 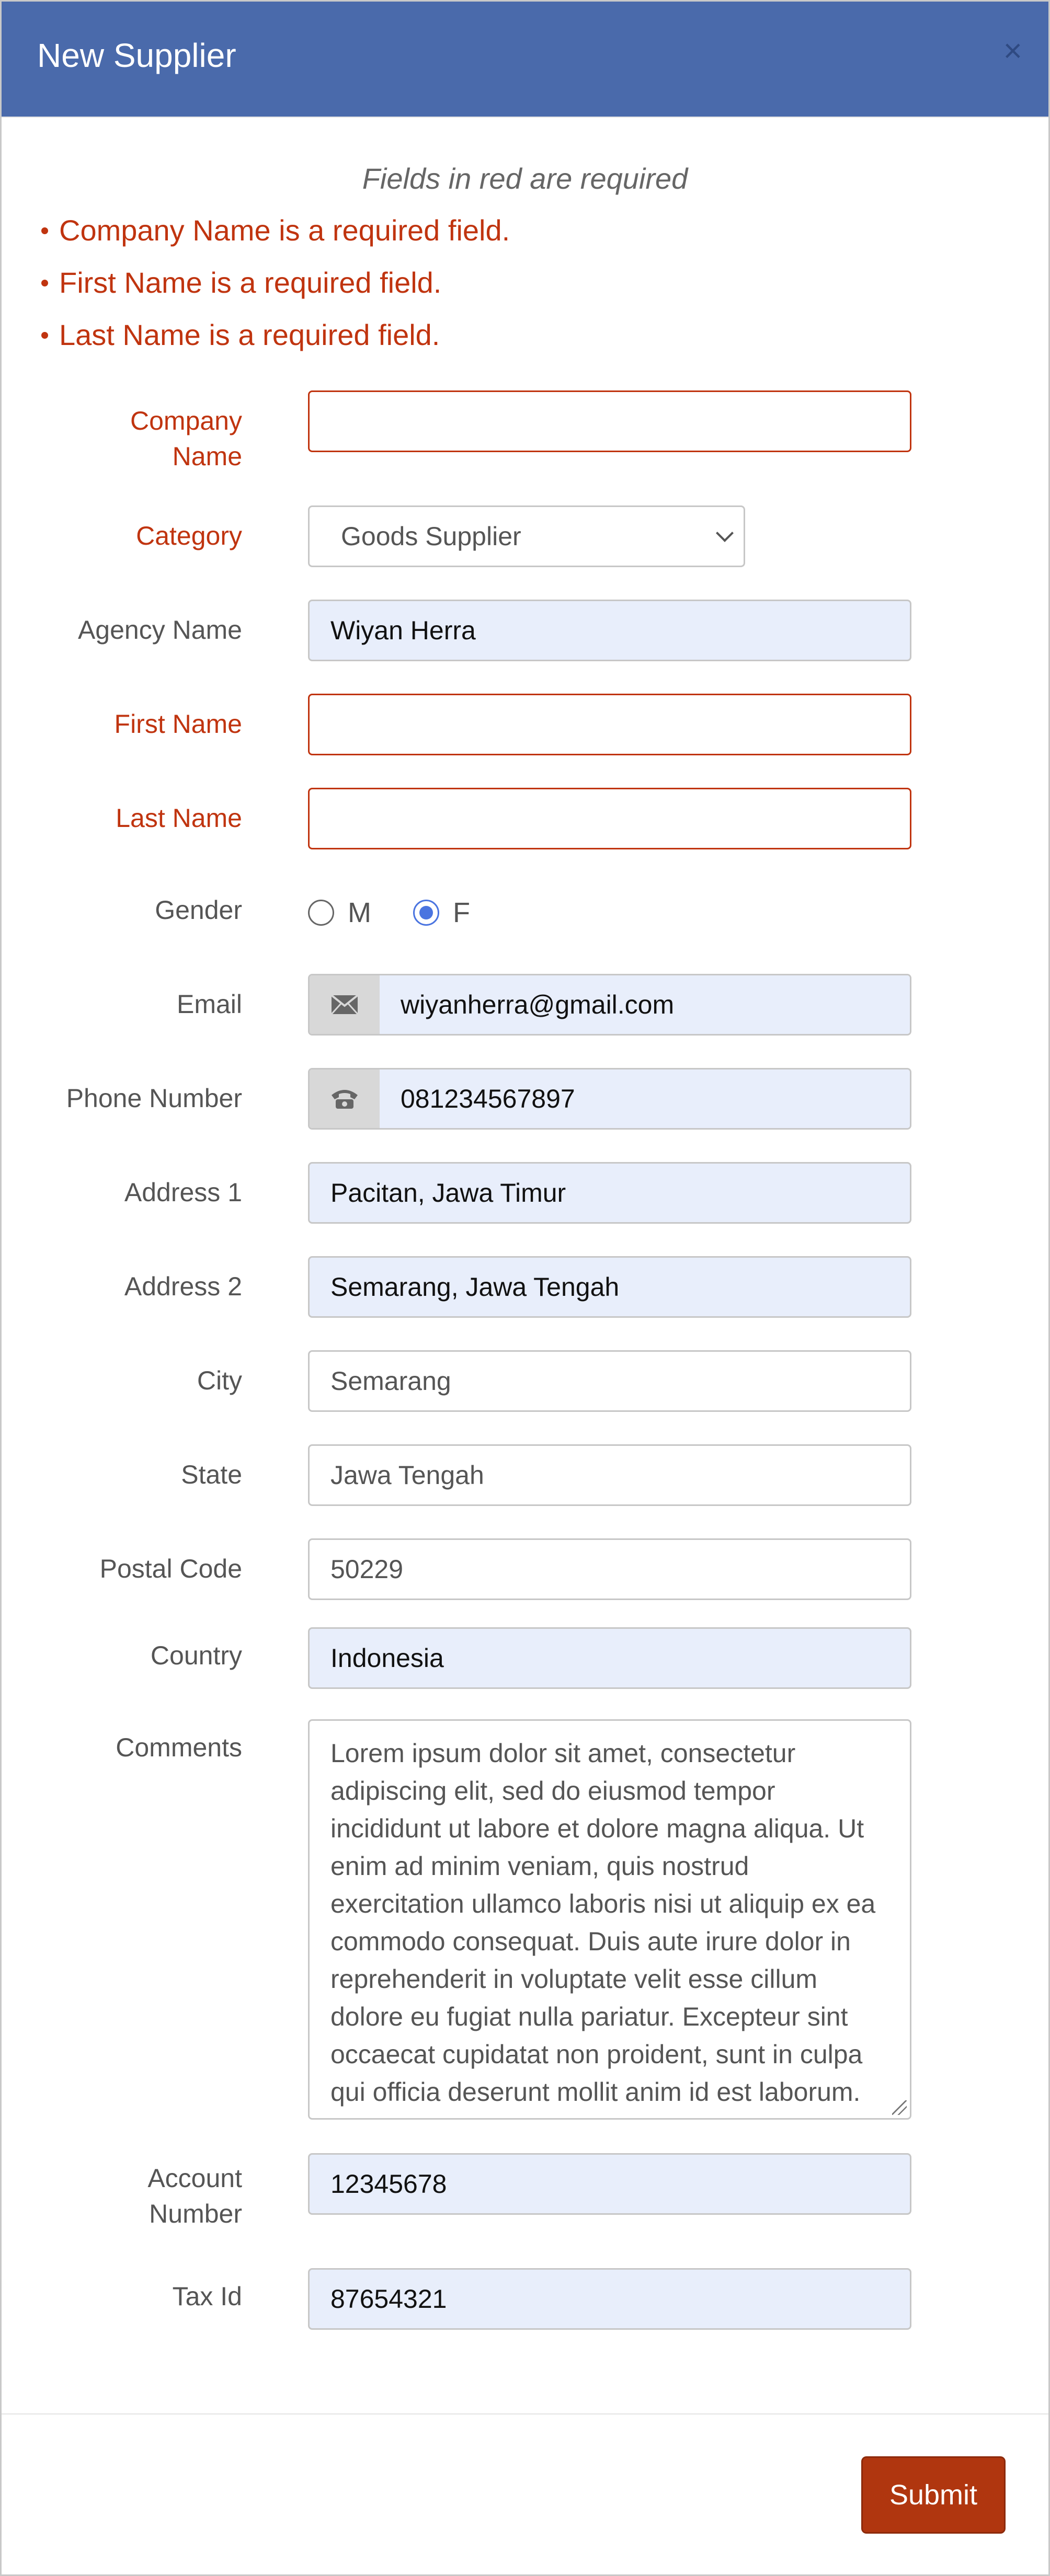 I want to click on resize-handle-icon, so click(x=899, y=2107).